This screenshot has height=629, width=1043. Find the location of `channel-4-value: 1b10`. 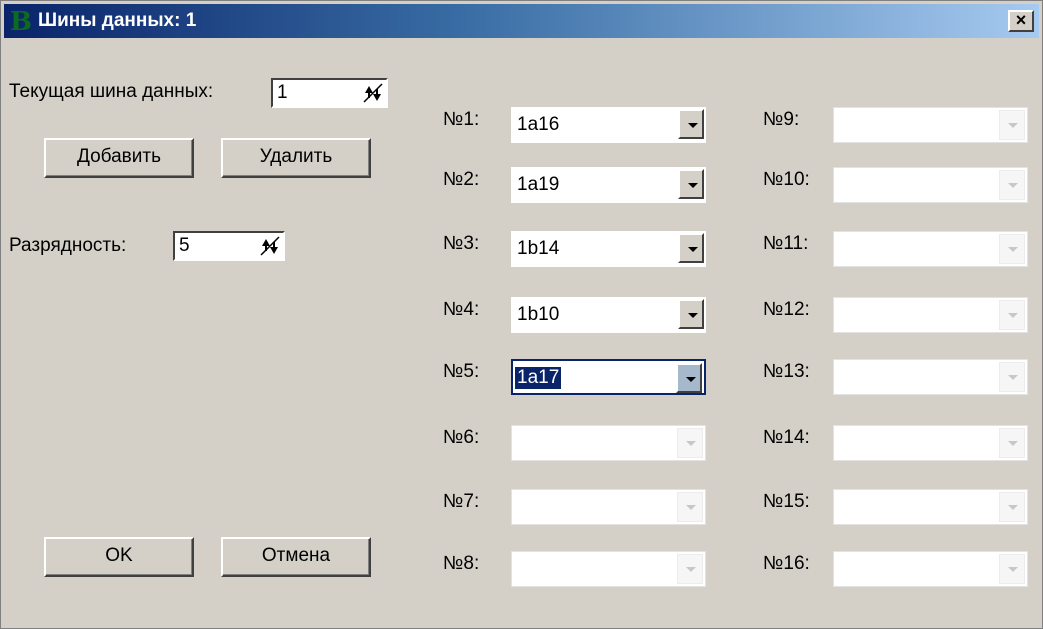

channel-4-value: 1b10 is located at coordinates (538, 314).